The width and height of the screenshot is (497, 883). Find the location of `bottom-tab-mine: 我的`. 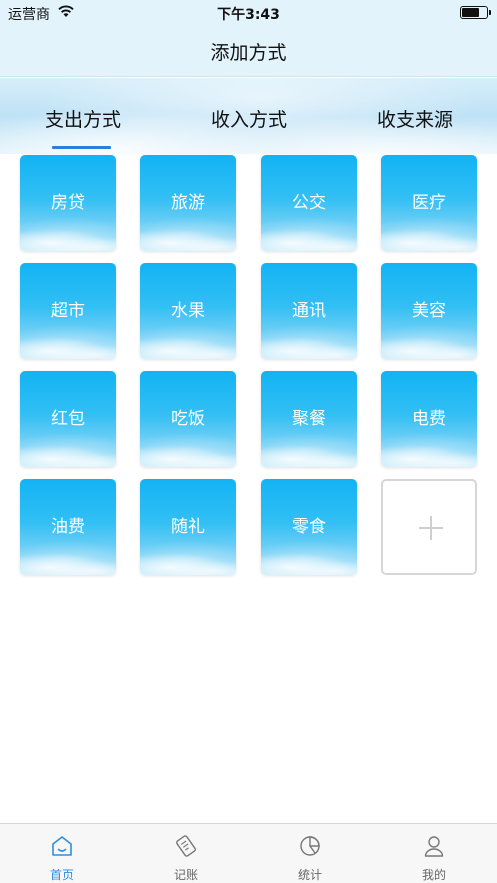

bottom-tab-mine: 我的 is located at coordinates (434, 853).